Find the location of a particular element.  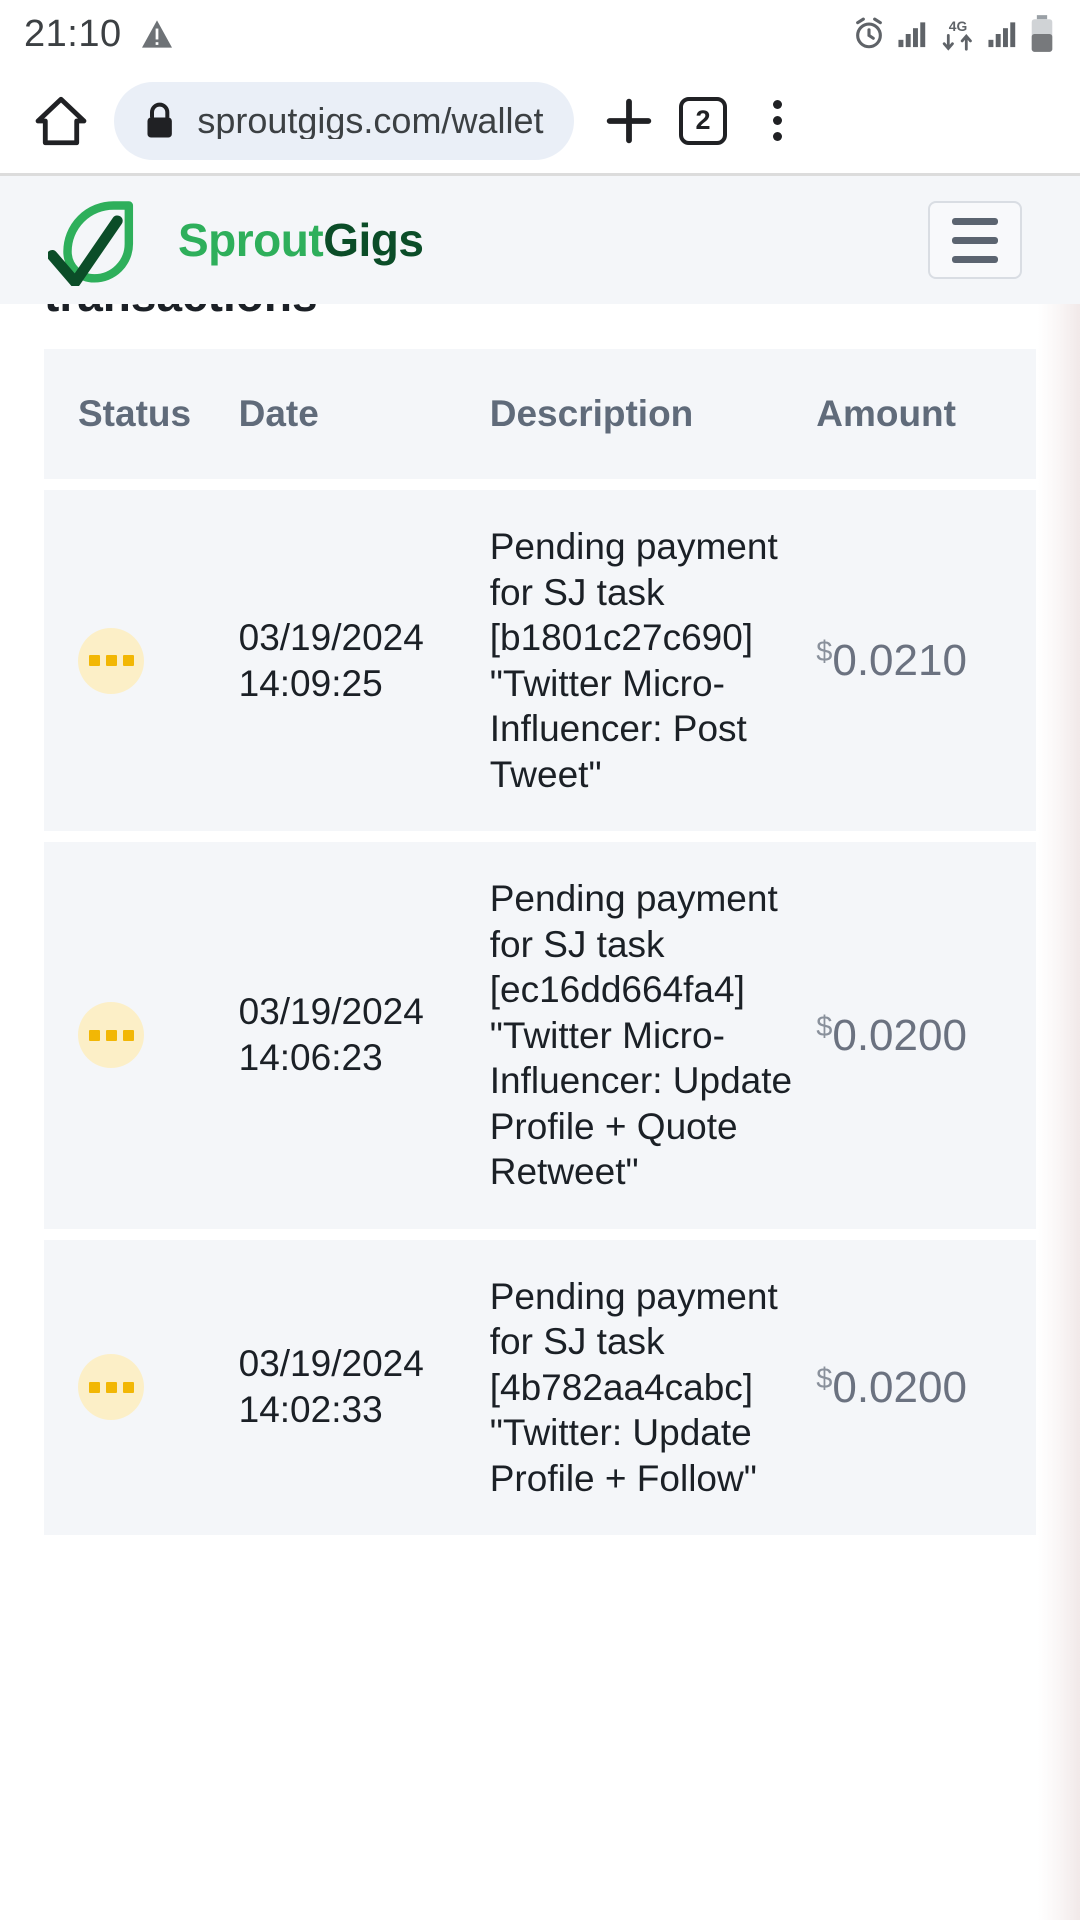

warning-triangle-icon is located at coordinates (156, 34).